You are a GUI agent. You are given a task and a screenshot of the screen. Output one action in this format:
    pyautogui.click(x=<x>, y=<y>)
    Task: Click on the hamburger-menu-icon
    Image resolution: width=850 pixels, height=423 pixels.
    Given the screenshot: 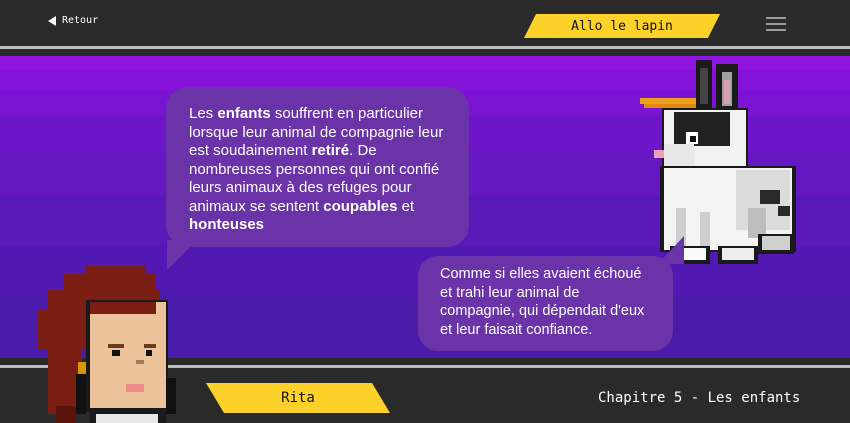 What is the action you would take?
    pyautogui.click(x=776, y=24)
    